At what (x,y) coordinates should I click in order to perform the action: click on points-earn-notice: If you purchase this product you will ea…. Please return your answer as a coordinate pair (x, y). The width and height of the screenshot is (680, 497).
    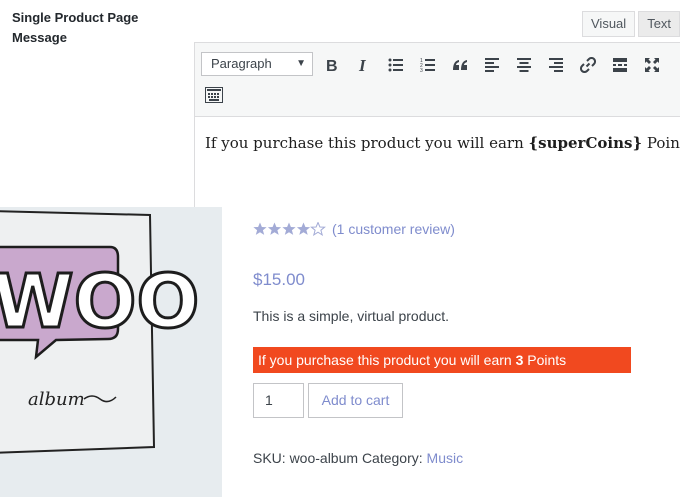
    Looking at the image, I should click on (442, 360).